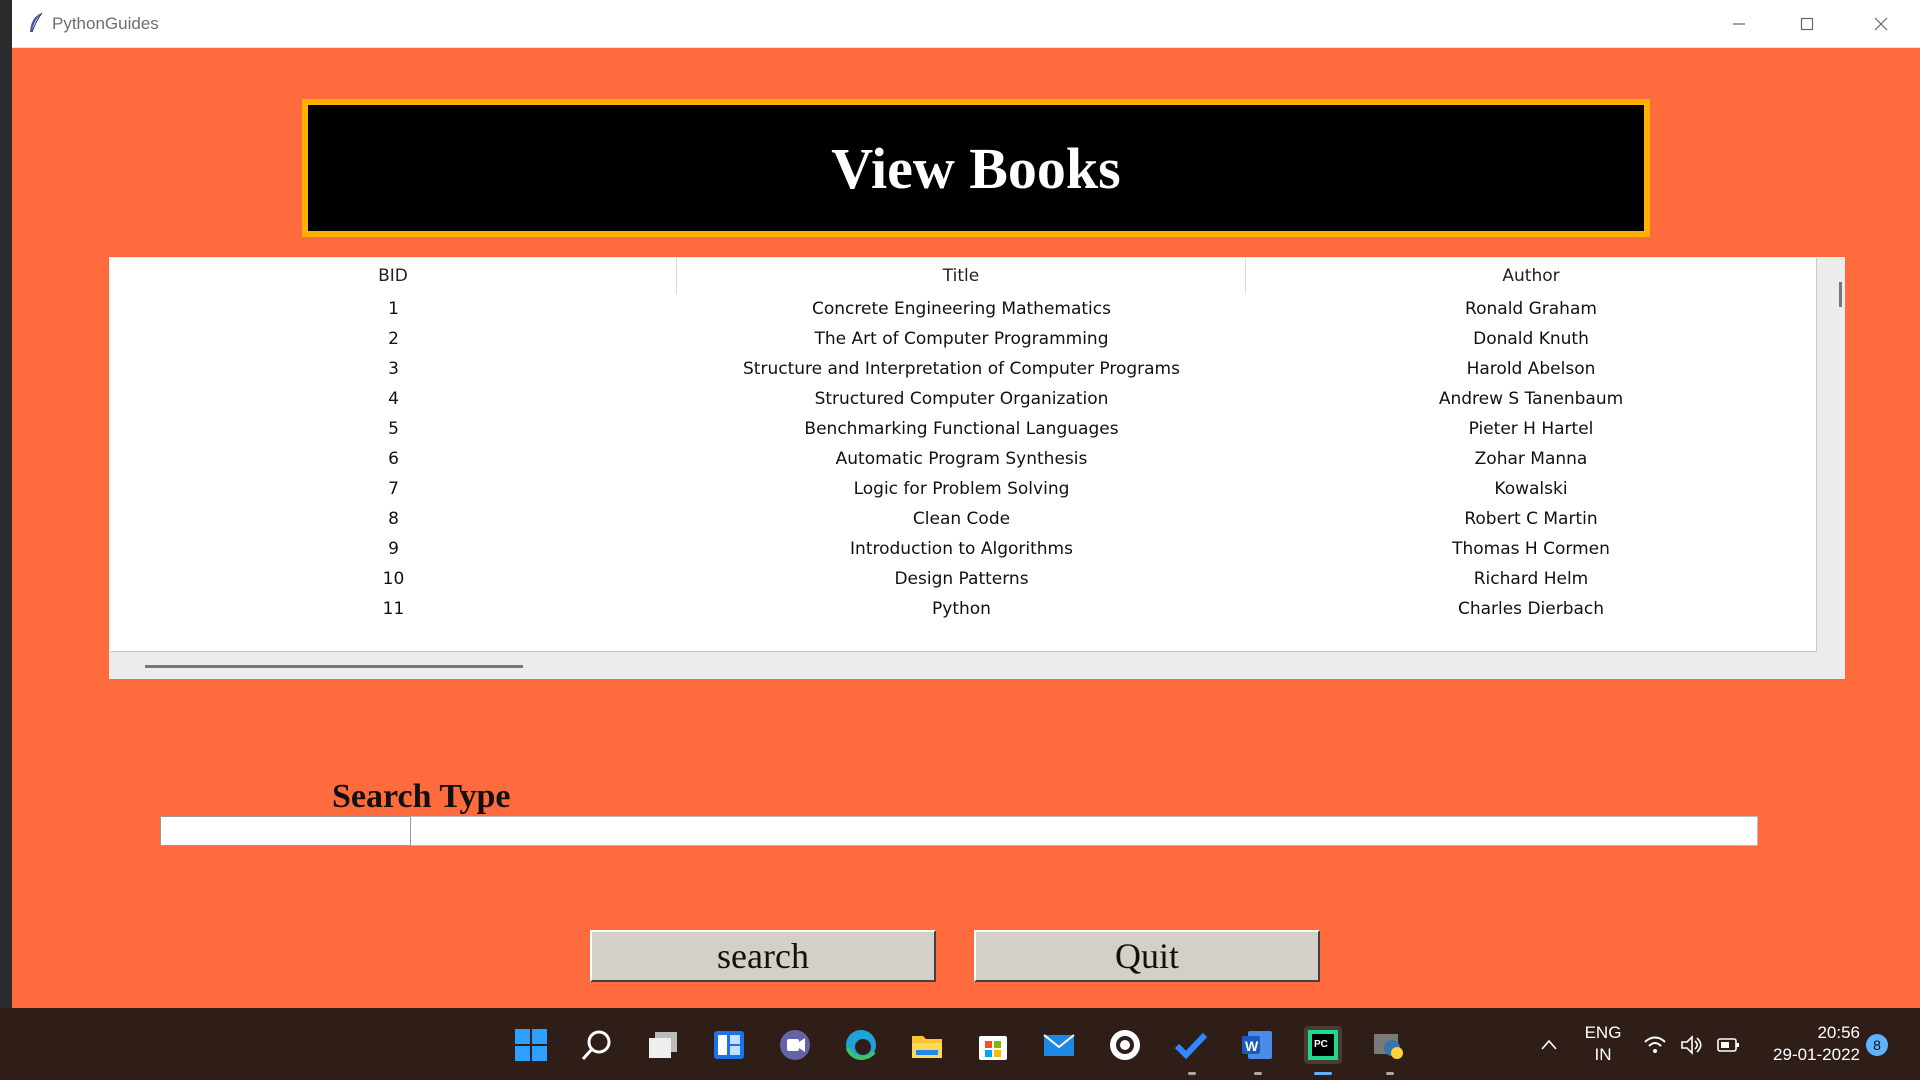 This screenshot has height=1080, width=1920. I want to click on cell-title: Introduction to Algorithms, so click(961, 549).